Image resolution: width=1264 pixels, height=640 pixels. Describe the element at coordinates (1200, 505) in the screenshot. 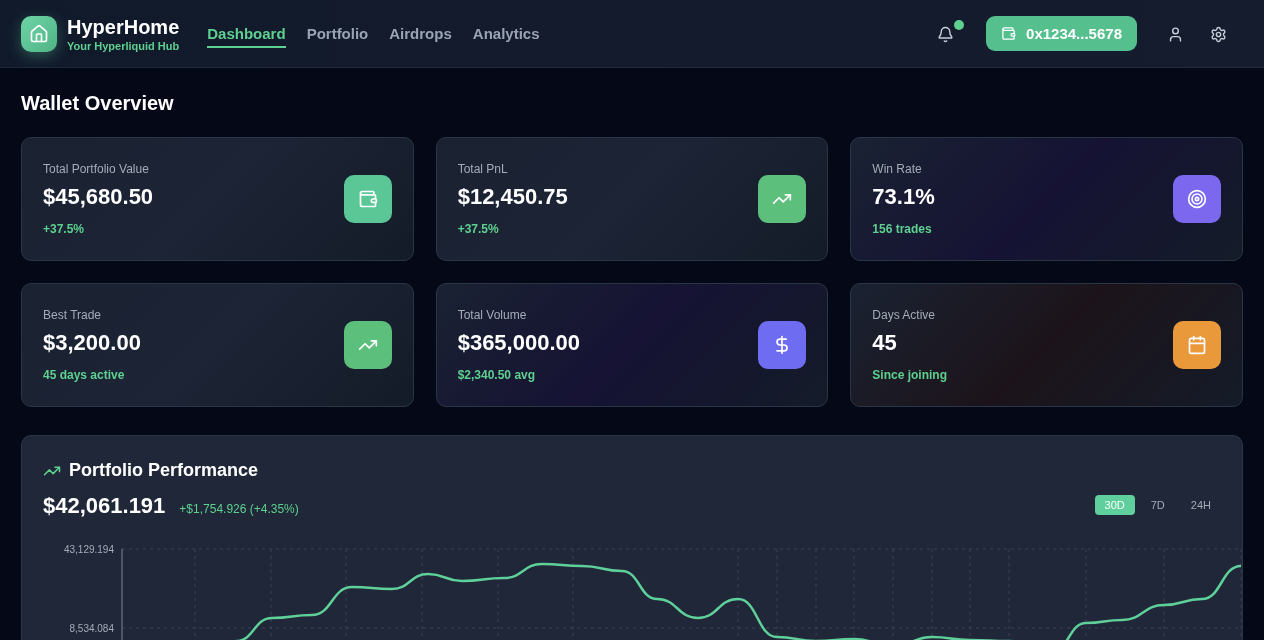

I see `range-tab: 24H` at that location.